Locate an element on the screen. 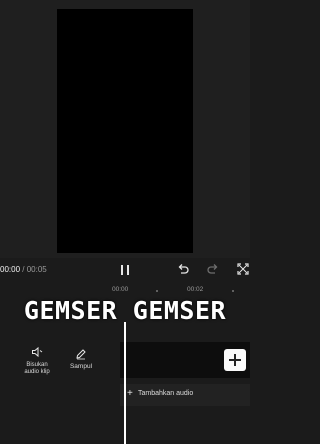  video-track is located at coordinates (185, 360).